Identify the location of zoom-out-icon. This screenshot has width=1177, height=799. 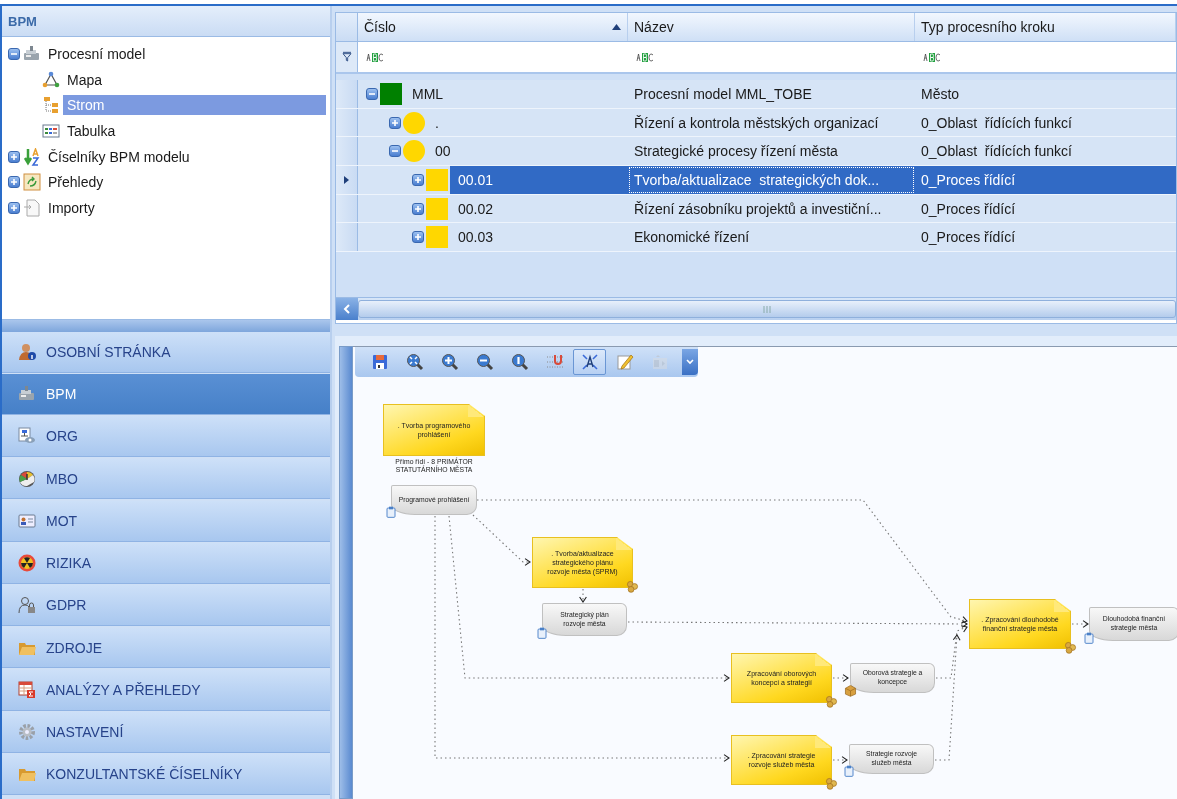
(484, 362).